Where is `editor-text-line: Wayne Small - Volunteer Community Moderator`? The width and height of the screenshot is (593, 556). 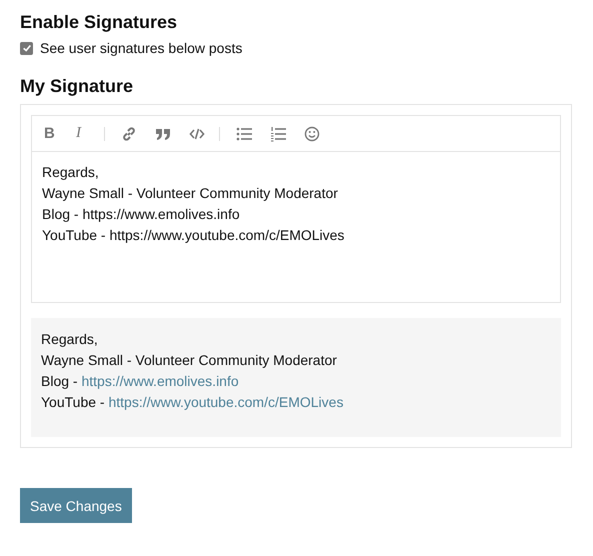 editor-text-line: Wayne Small - Volunteer Community Moderator is located at coordinates (190, 193).